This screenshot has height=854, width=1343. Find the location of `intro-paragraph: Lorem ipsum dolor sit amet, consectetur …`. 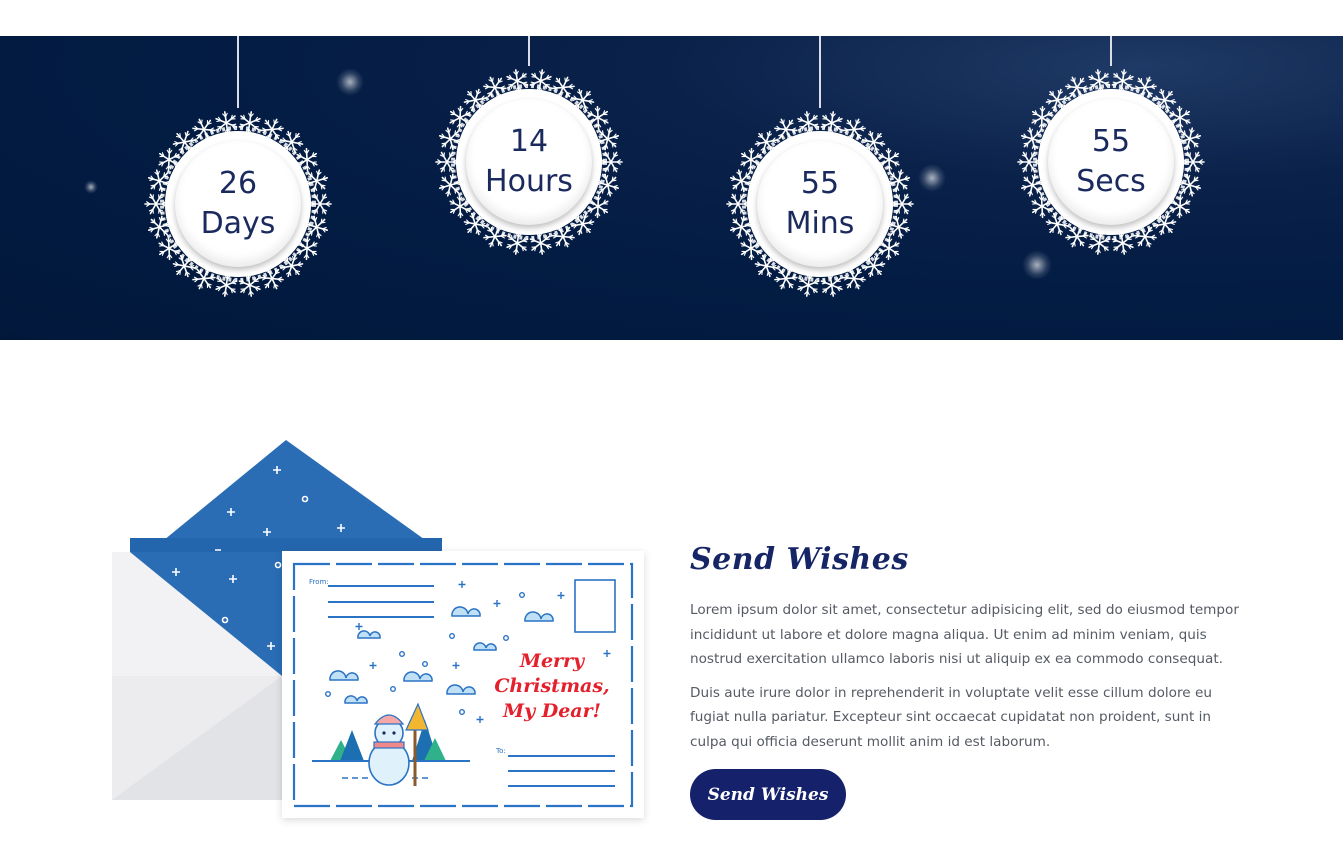

intro-paragraph: Lorem ipsum dolor sit amet, consectetur … is located at coordinates (964, 634).